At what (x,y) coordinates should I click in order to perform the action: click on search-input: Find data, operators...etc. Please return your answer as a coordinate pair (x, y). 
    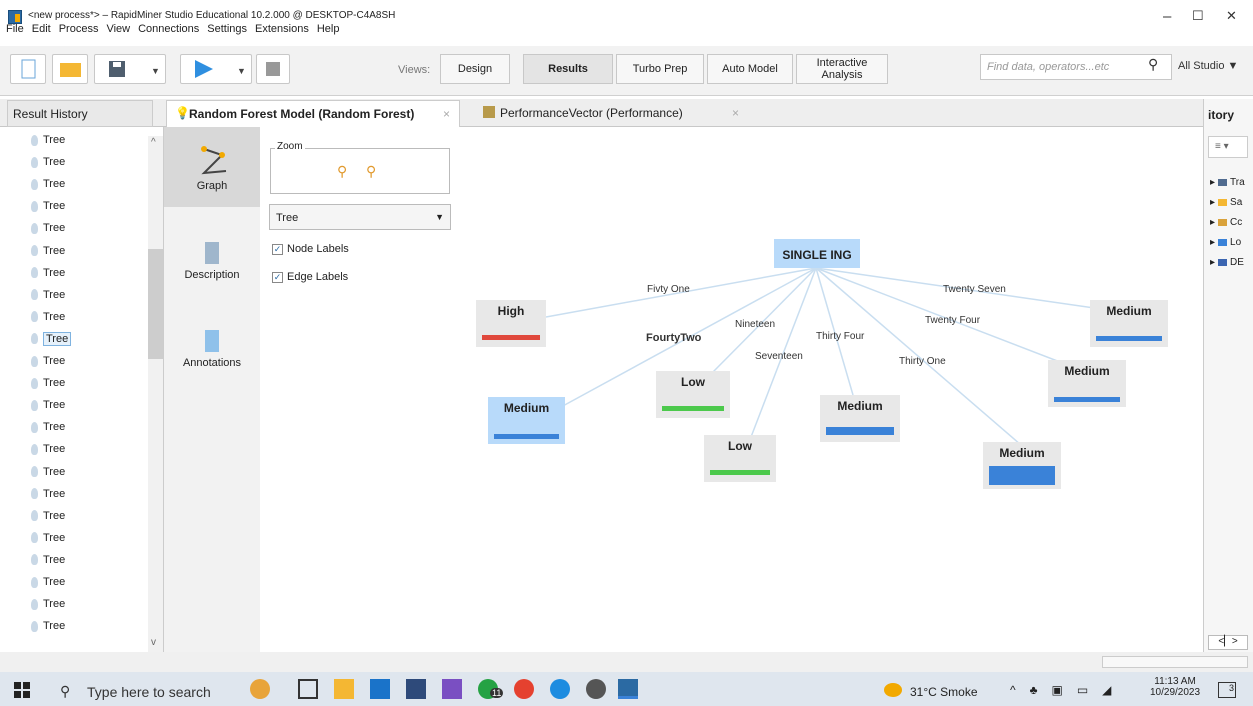
    Looking at the image, I should click on (1076, 67).